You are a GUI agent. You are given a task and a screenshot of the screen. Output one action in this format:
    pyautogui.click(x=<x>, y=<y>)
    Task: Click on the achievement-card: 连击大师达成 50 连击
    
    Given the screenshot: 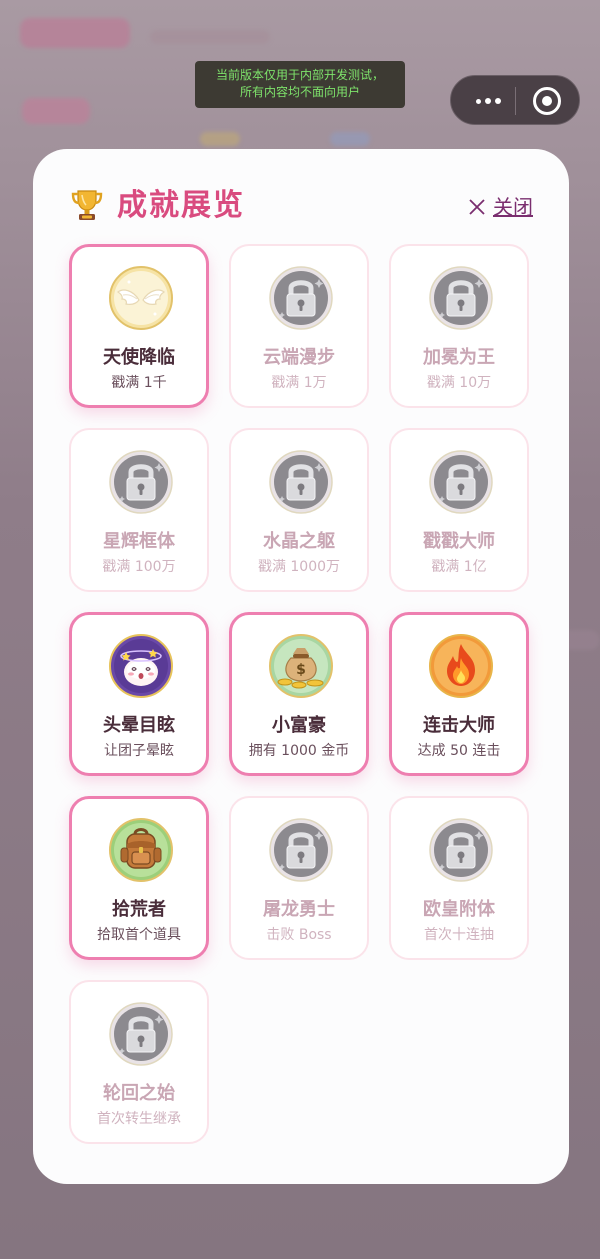 What is the action you would take?
    pyautogui.click(x=459, y=694)
    